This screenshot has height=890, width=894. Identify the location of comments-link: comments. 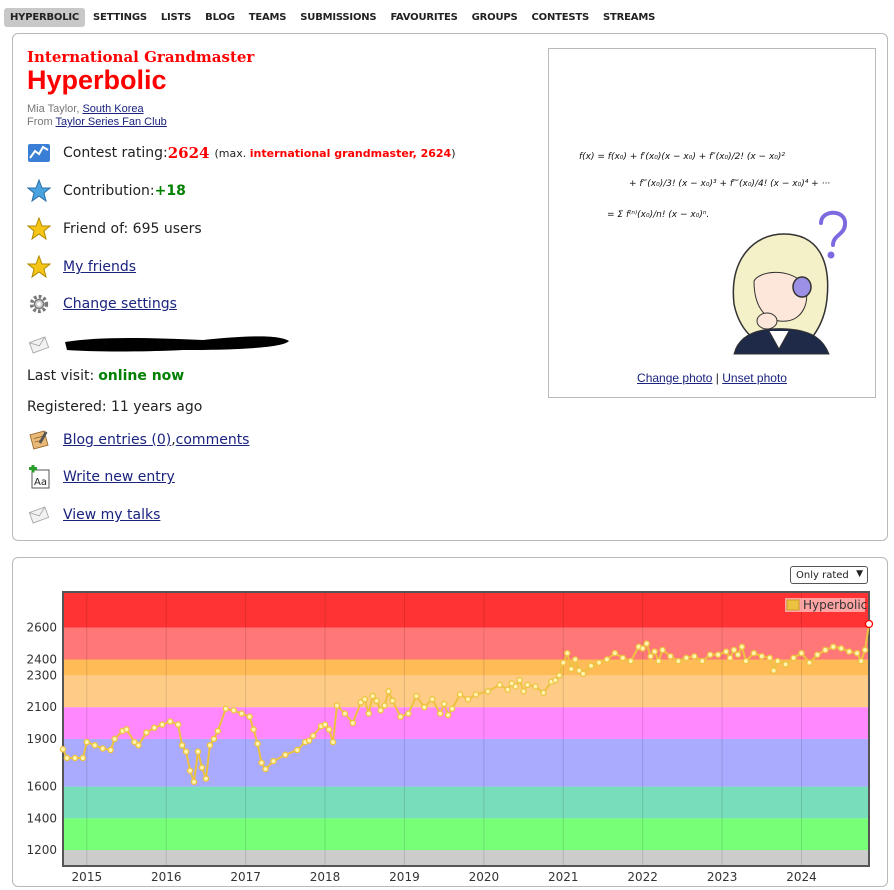
(213, 440).